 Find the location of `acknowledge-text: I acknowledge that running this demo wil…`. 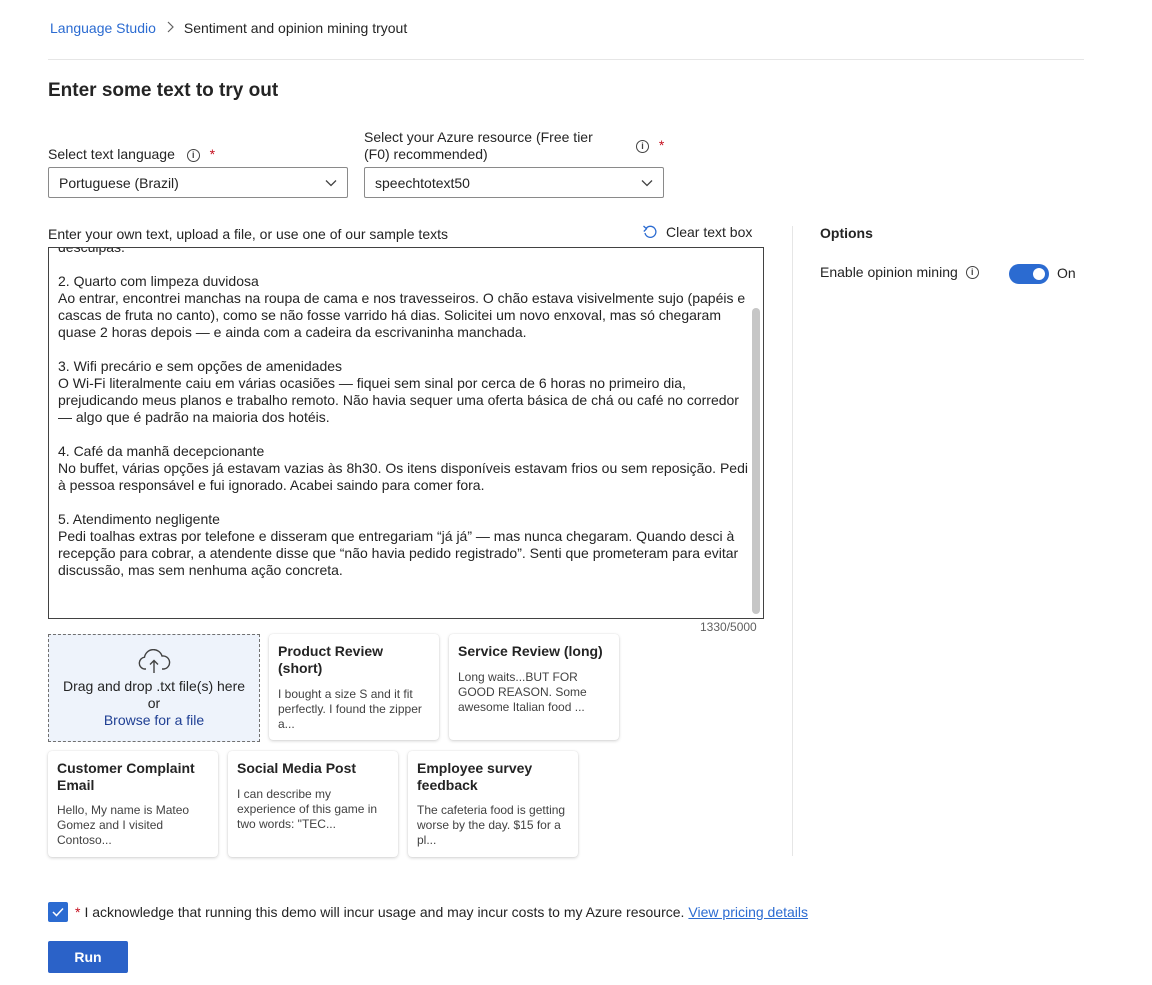

acknowledge-text: I acknowledge that running this demo wil… is located at coordinates (384, 912).